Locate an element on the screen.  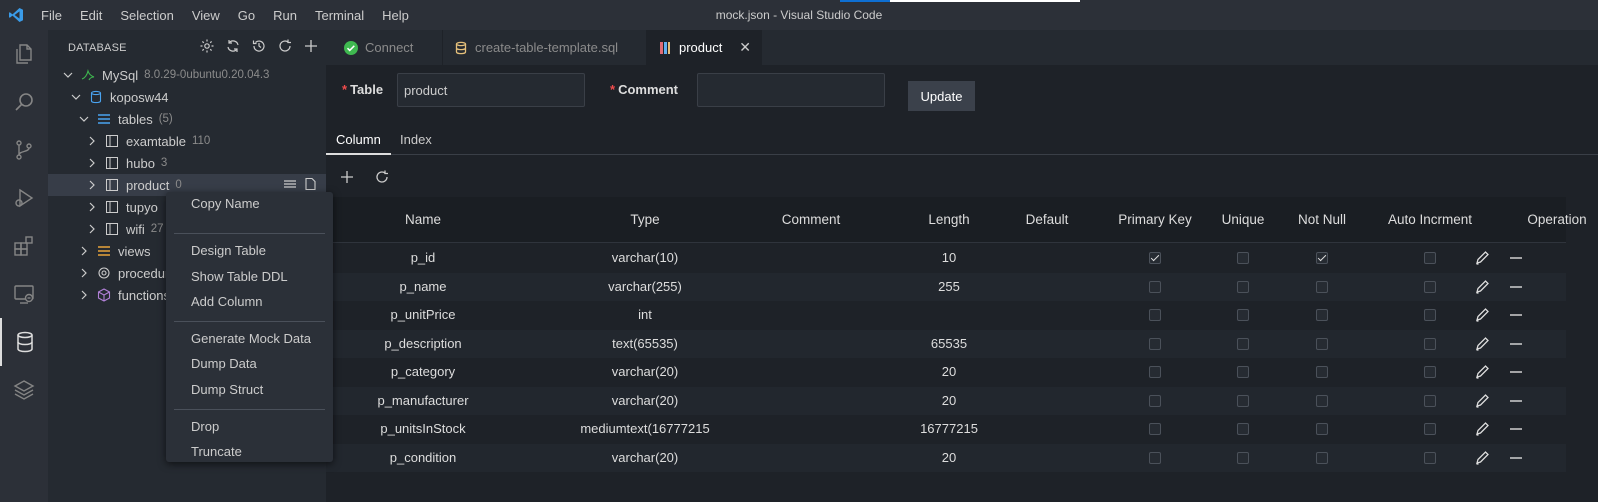
close-icon: ✕ is located at coordinates (745, 47).